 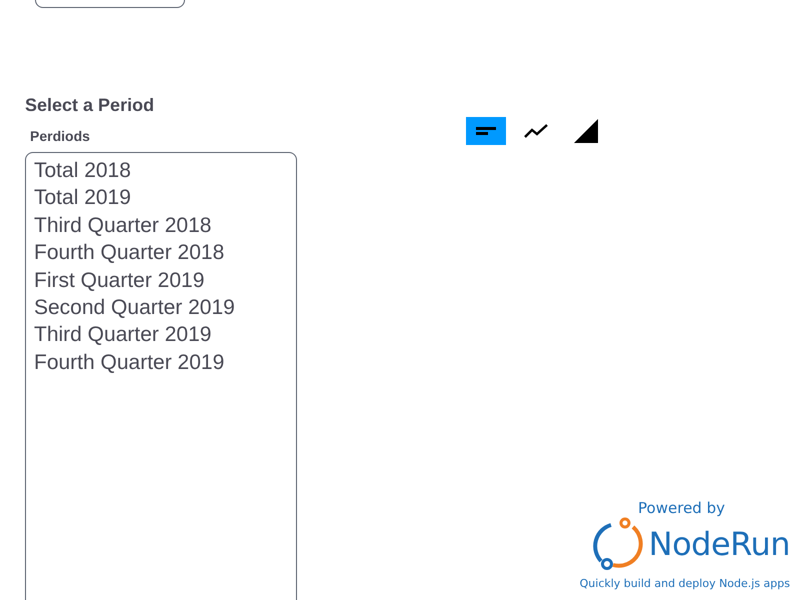 What do you see at coordinates (90, 105) in the screenshot?
I see `section-heading: Select a Period` at bounding box center [90, 105].